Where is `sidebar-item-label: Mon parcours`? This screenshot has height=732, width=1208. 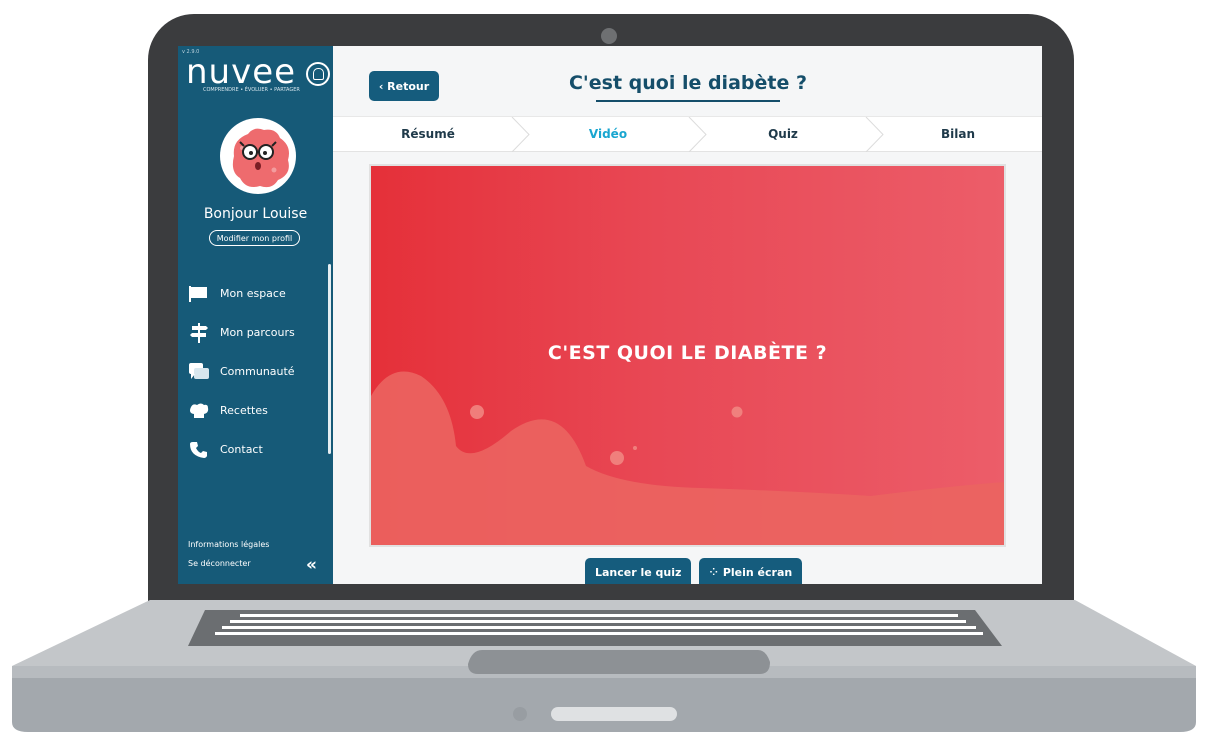 sidebar-item-label: Mon parcours is located at coordinates (257, 332).